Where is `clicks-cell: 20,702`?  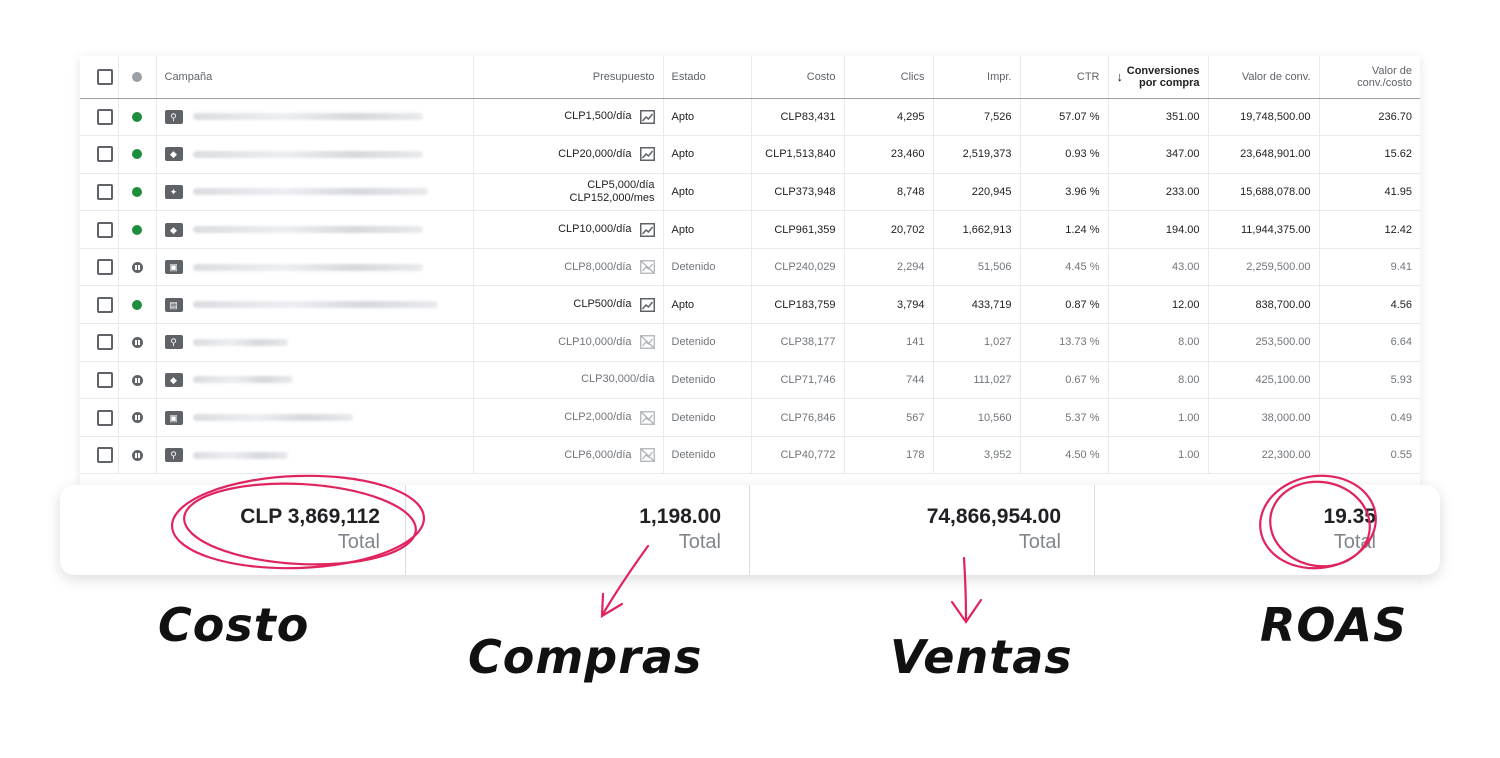 clicks-cell: 20,702 is located at coordinates (889, 229).